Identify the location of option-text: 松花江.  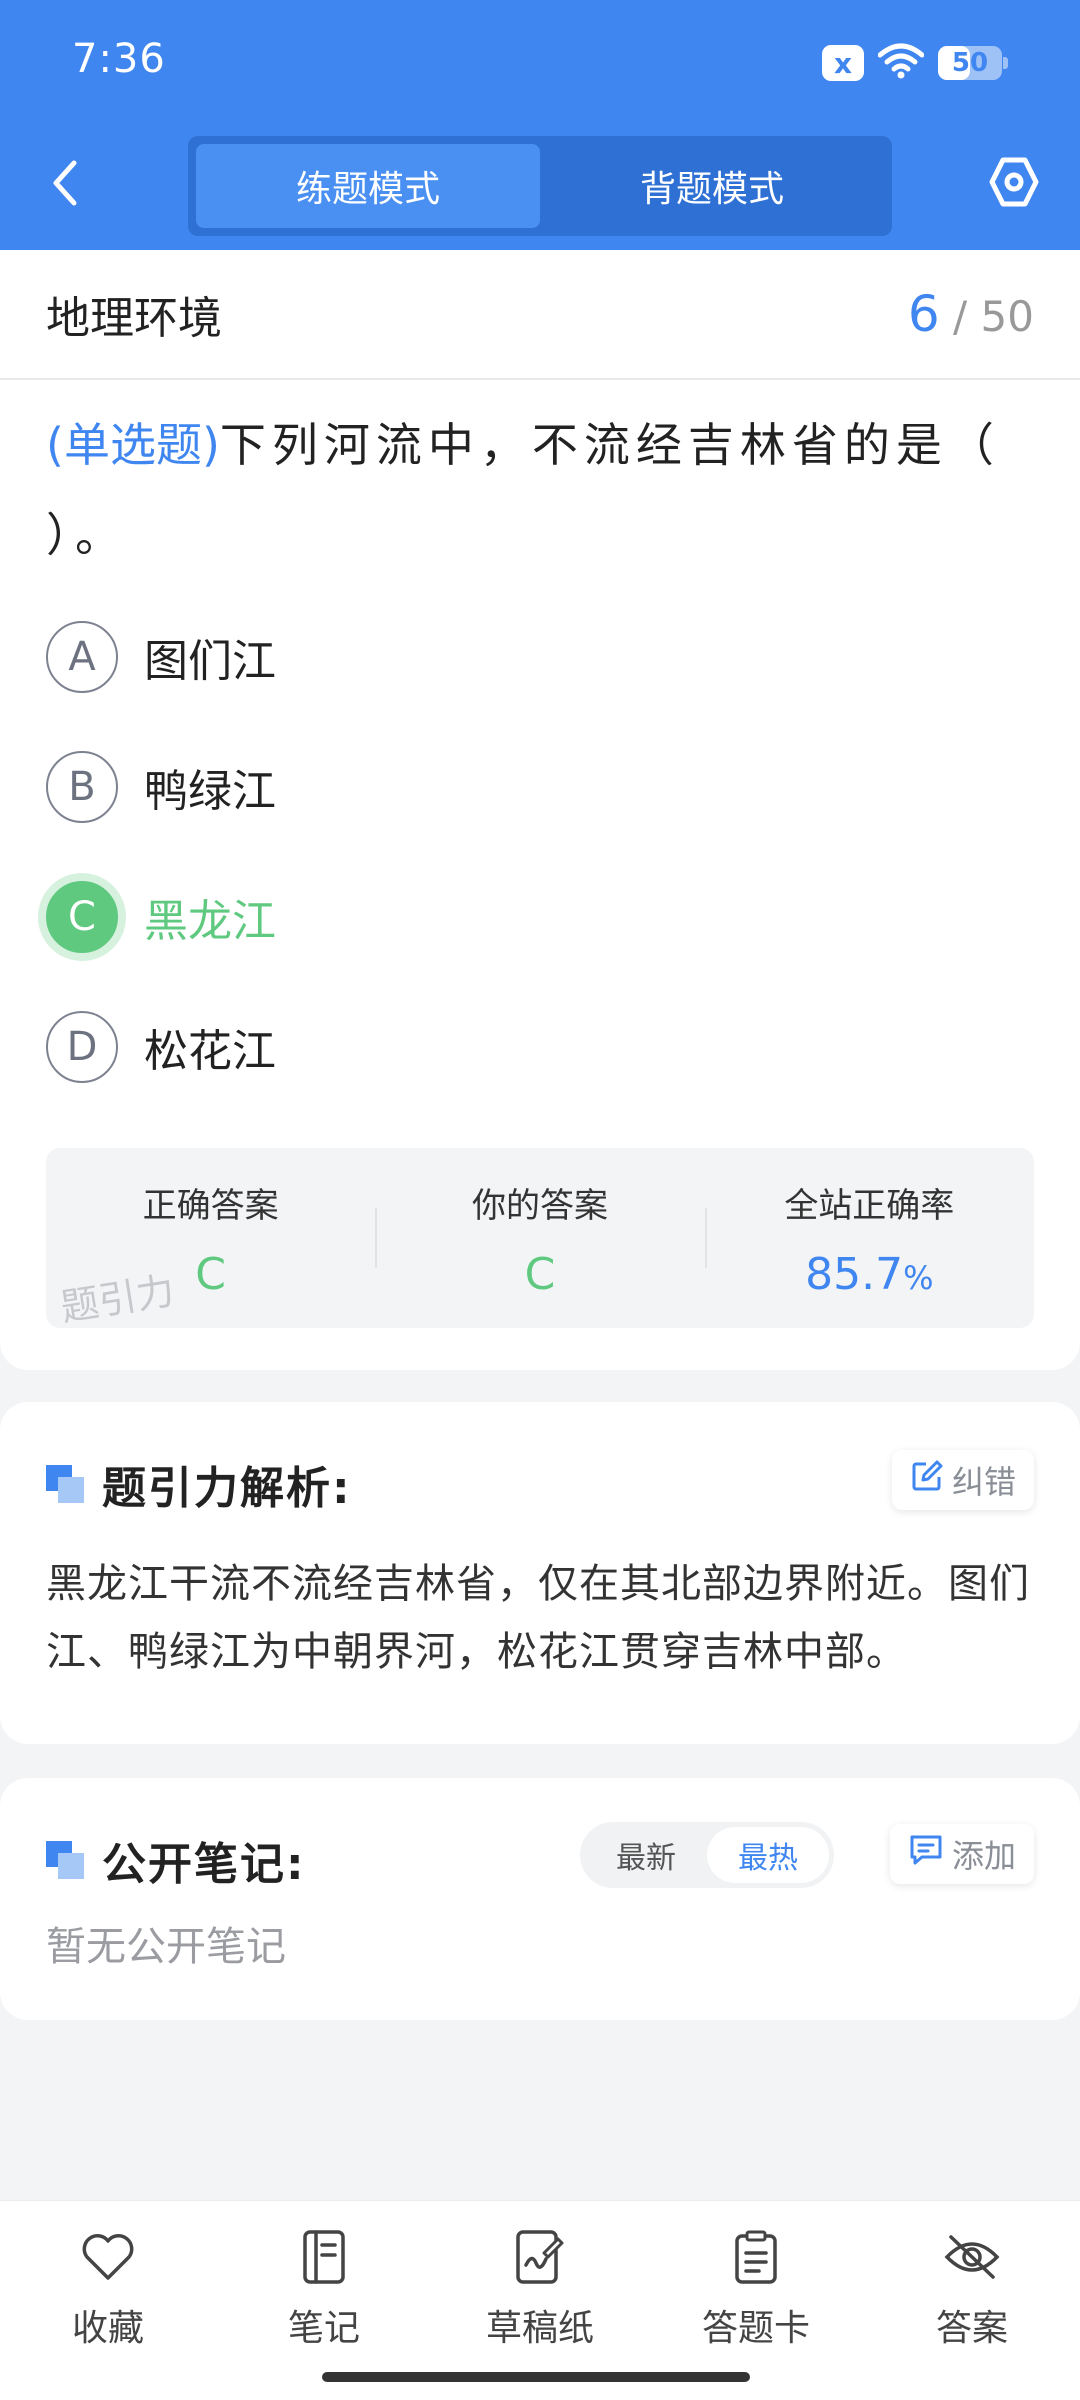
(210, 1051).